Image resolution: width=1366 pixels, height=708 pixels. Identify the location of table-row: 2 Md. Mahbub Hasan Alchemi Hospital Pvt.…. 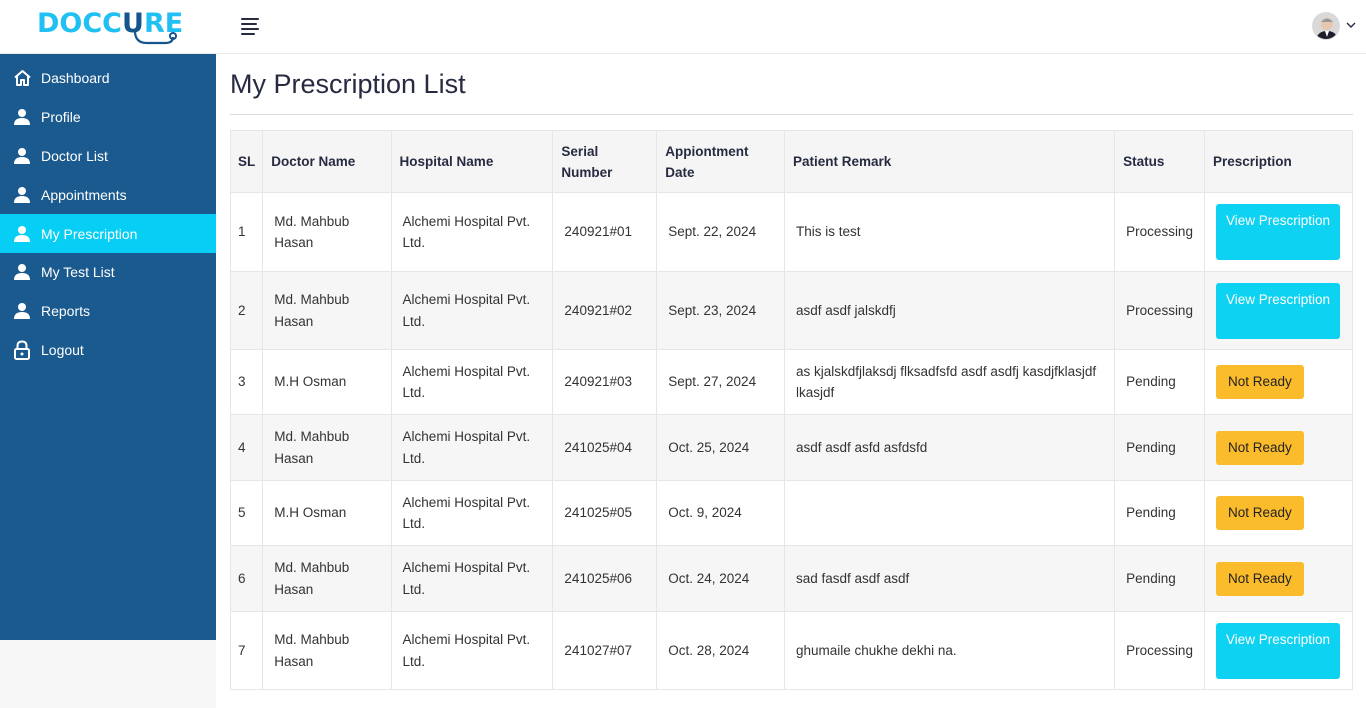
(791, 310).